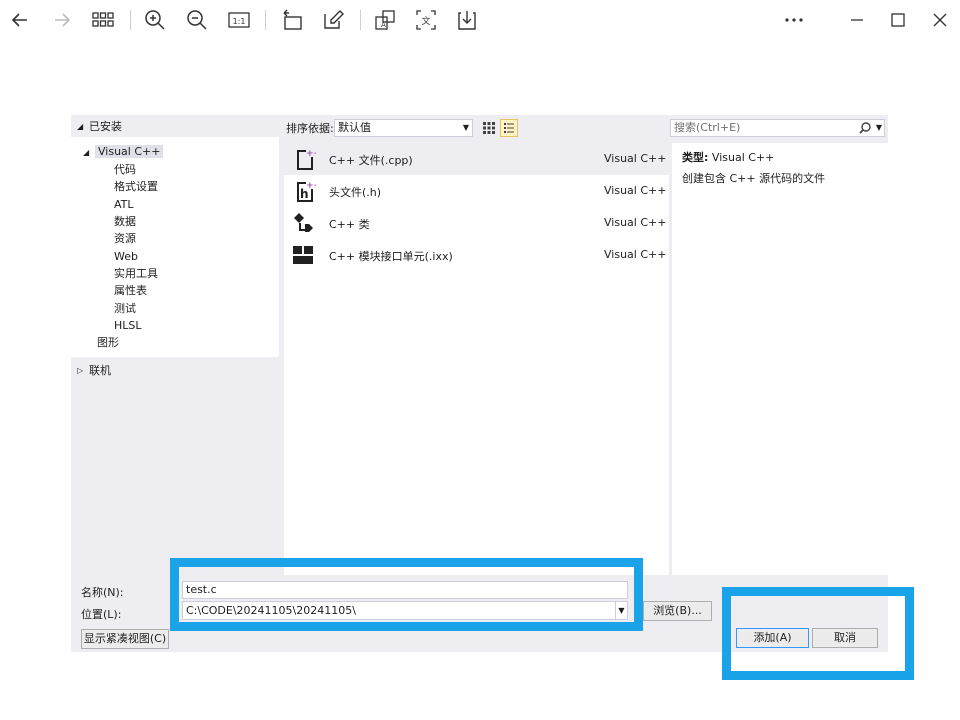  I want to click on template-name: 头文件(.h), so click(355, 192).